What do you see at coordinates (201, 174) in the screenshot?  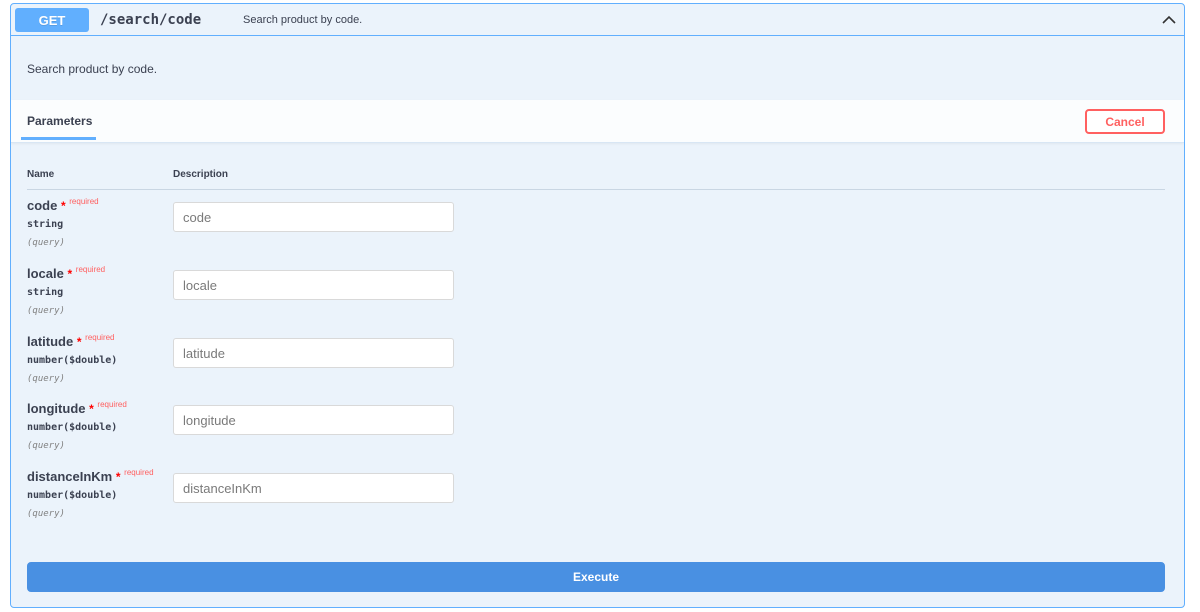 I see `column-header-description: Description` at bounding box center [201, 174].